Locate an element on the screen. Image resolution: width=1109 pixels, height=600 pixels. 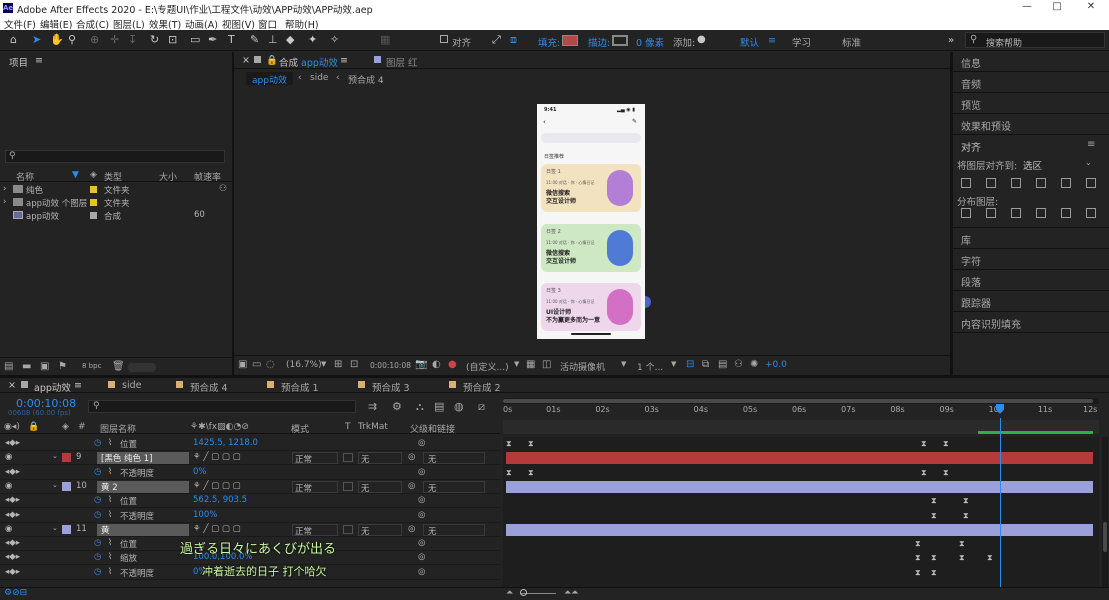
zoom-slider-thumb is located at coordinates (523, 592).